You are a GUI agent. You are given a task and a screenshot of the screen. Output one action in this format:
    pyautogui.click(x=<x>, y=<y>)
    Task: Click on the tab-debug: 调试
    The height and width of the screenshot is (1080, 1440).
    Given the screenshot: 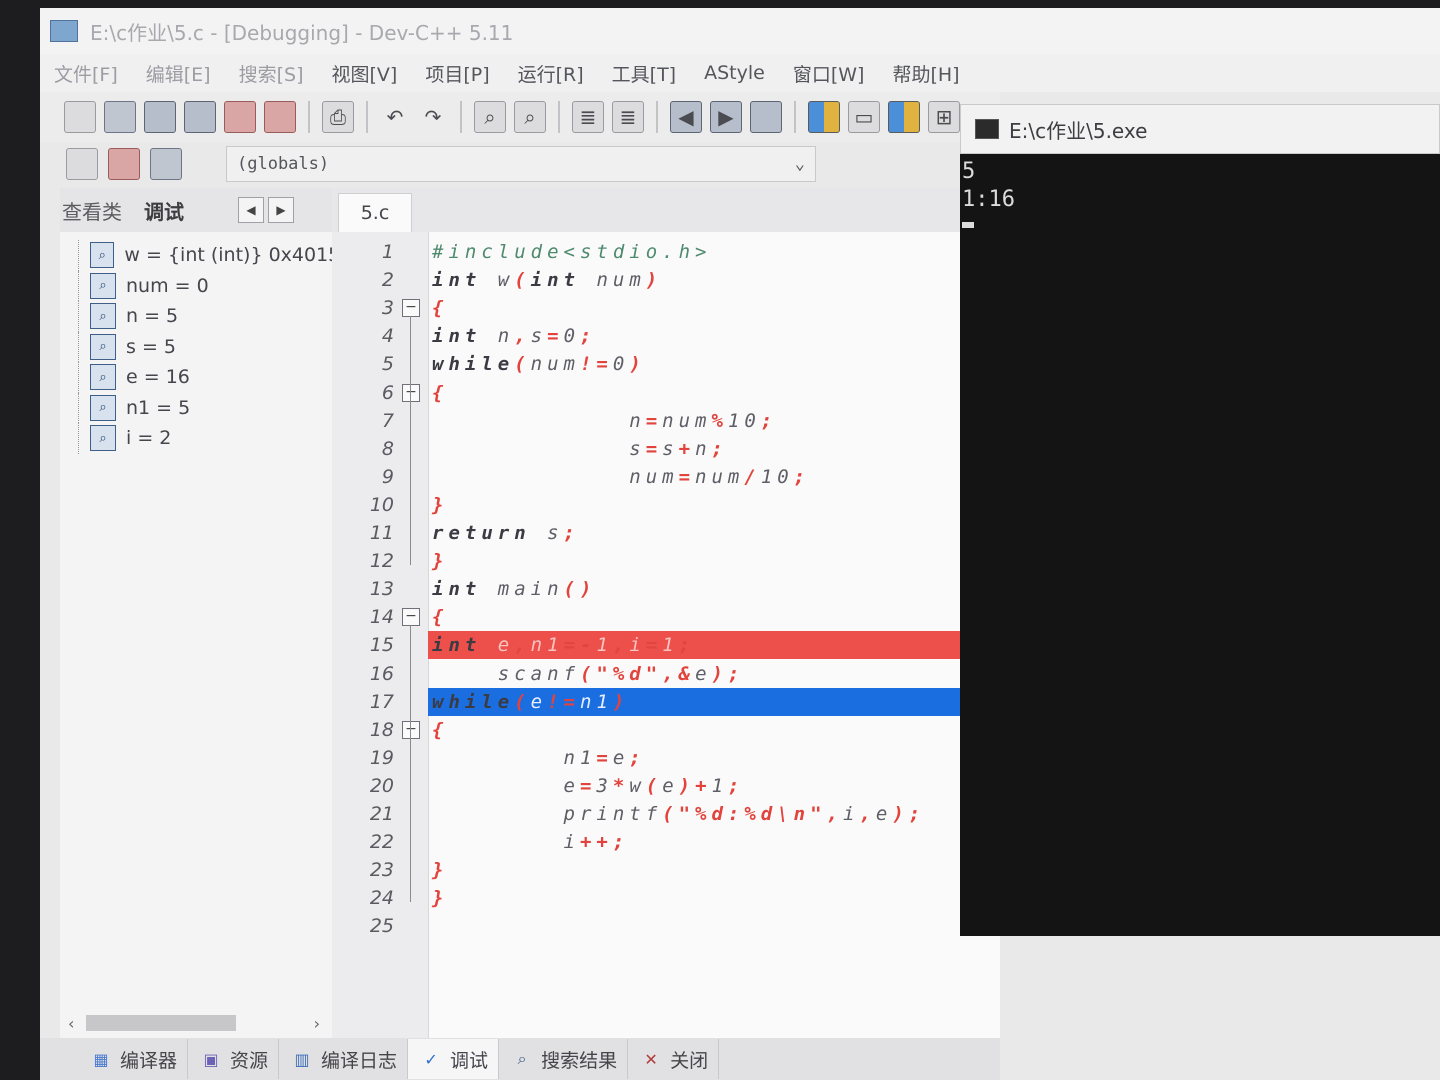 What is the action you would take?
    pyautogui.click(x=164, y=210)
    